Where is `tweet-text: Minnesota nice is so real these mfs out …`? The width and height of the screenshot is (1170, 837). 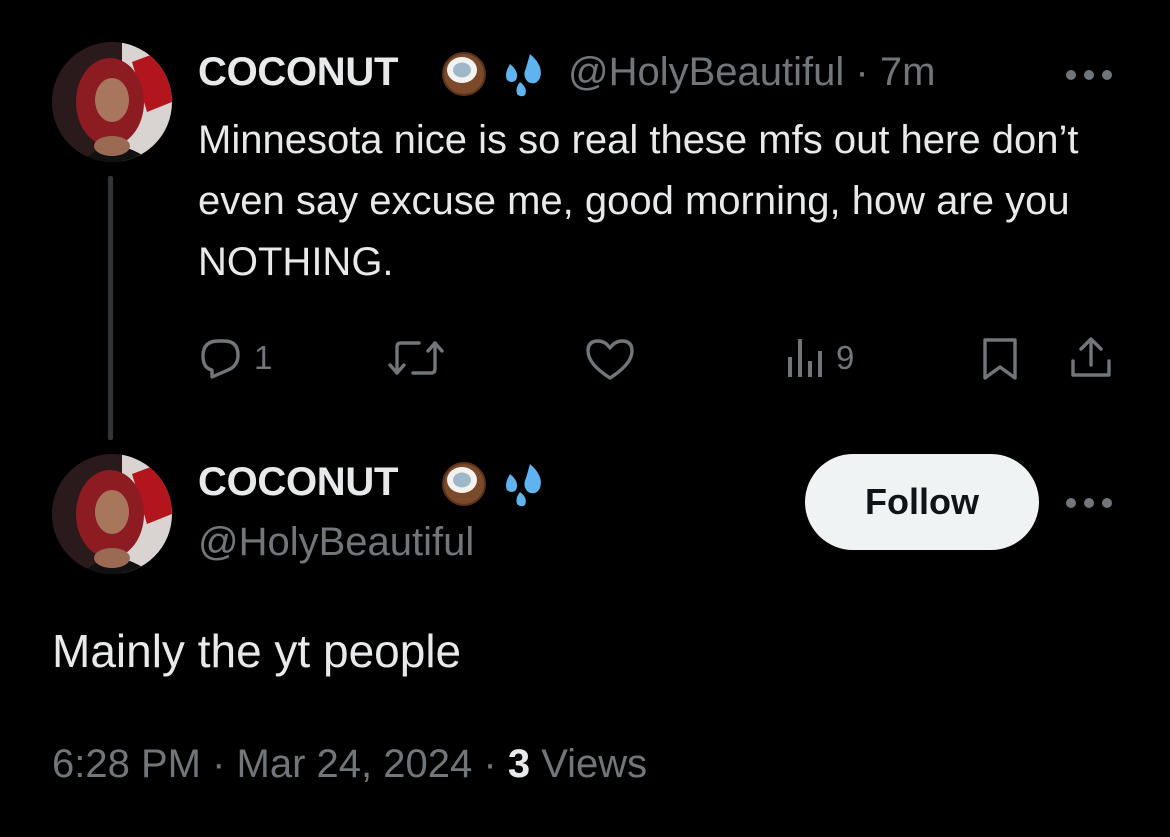
tweet-text: Minnesota nice is so real these mfs out … is located at coordinates (638, 201).